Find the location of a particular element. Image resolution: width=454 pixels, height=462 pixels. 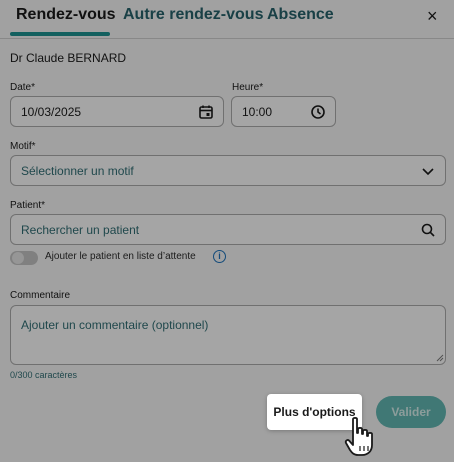

time-field: 10:00 is located at coordinates (283, 111).